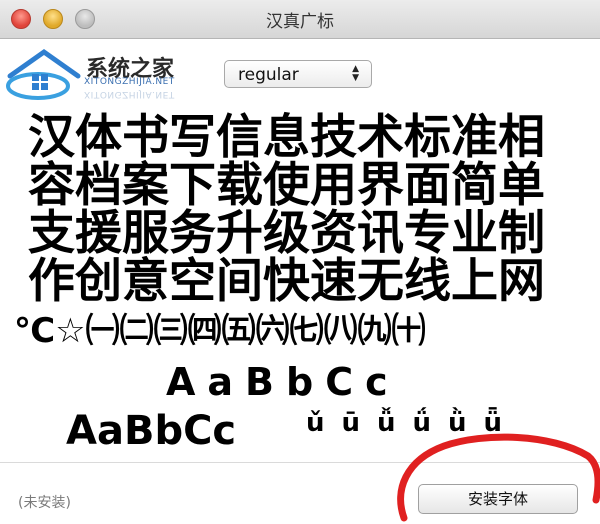 This screenshot has height=524, width=600. What do you see at coordinates (109, 76) in the screenshot?
I see `watermark-logo: 系统之家 XITONGZHIJIA.NET XITONGZHIJIA.NET` at bounding box center [109, 76].